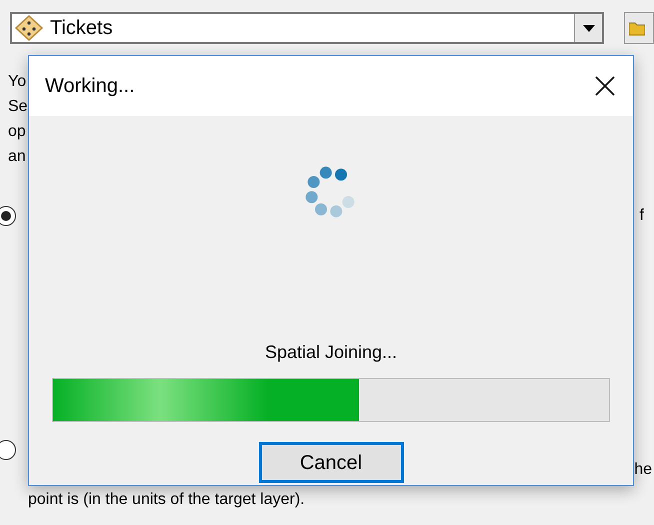 This screenshot has height=525, width=654. I want to click on close-icon, so click(605, 86).